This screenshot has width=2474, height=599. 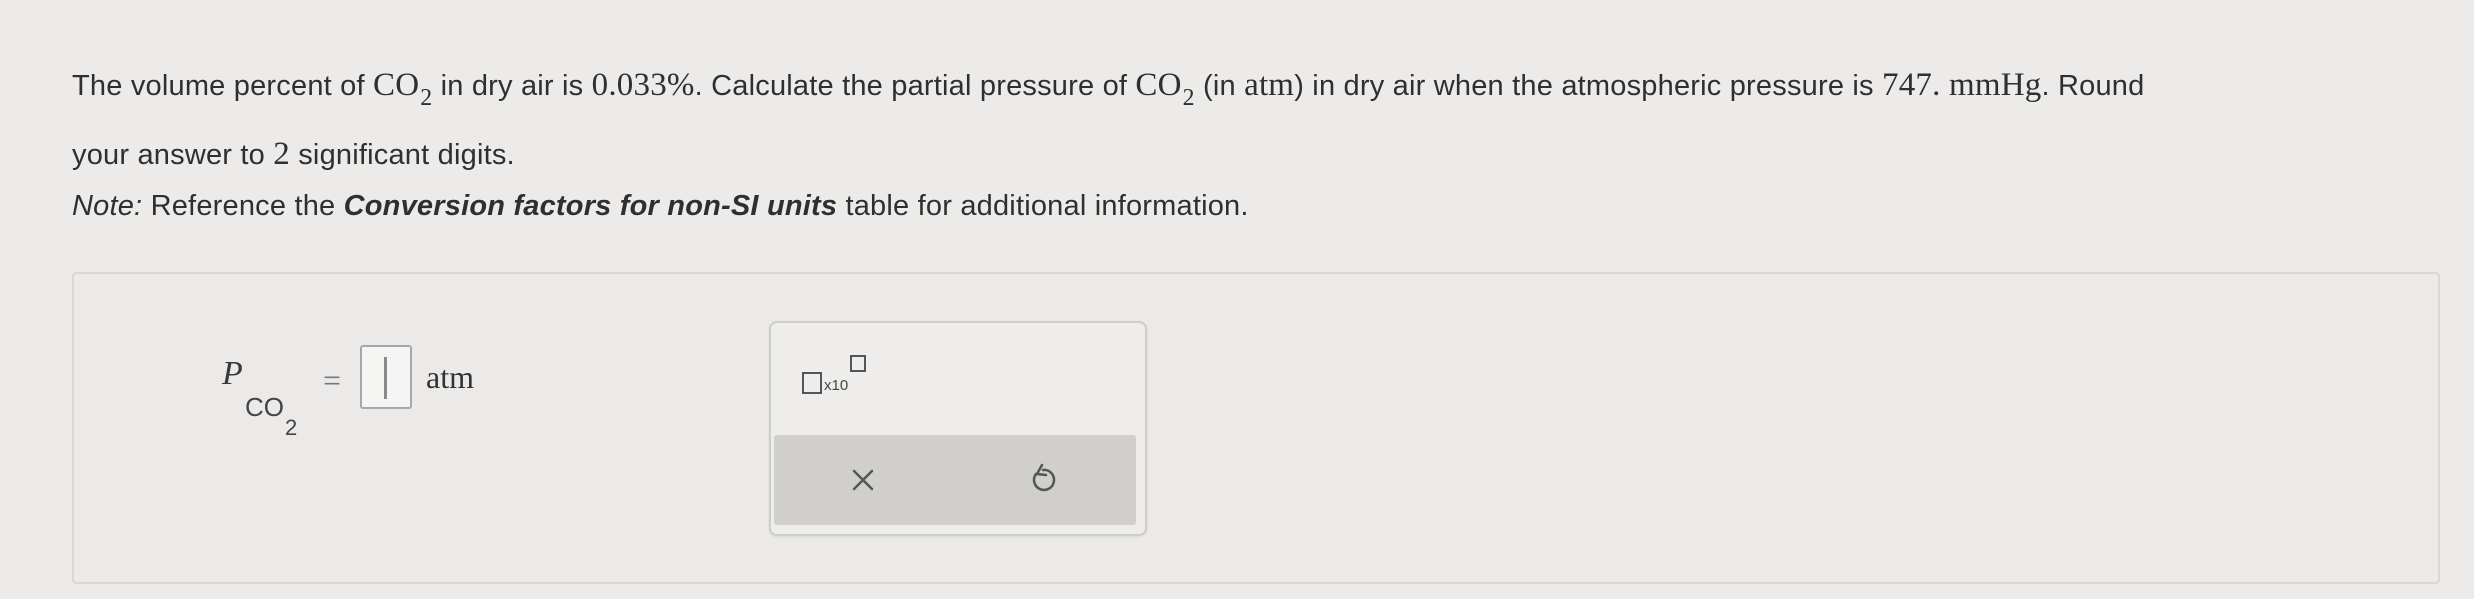 I want to click on question-text-part4: (in, so click(x=1219, y=86).